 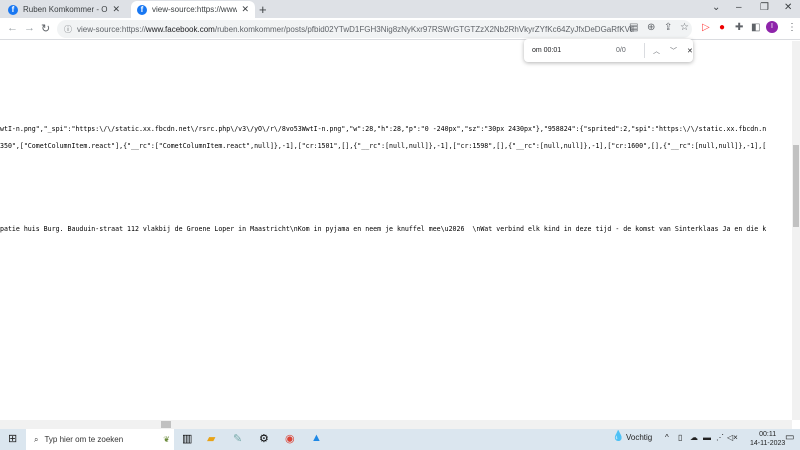 I want to click on windows-start-icon: ⊞, so click(x=12, y=438).